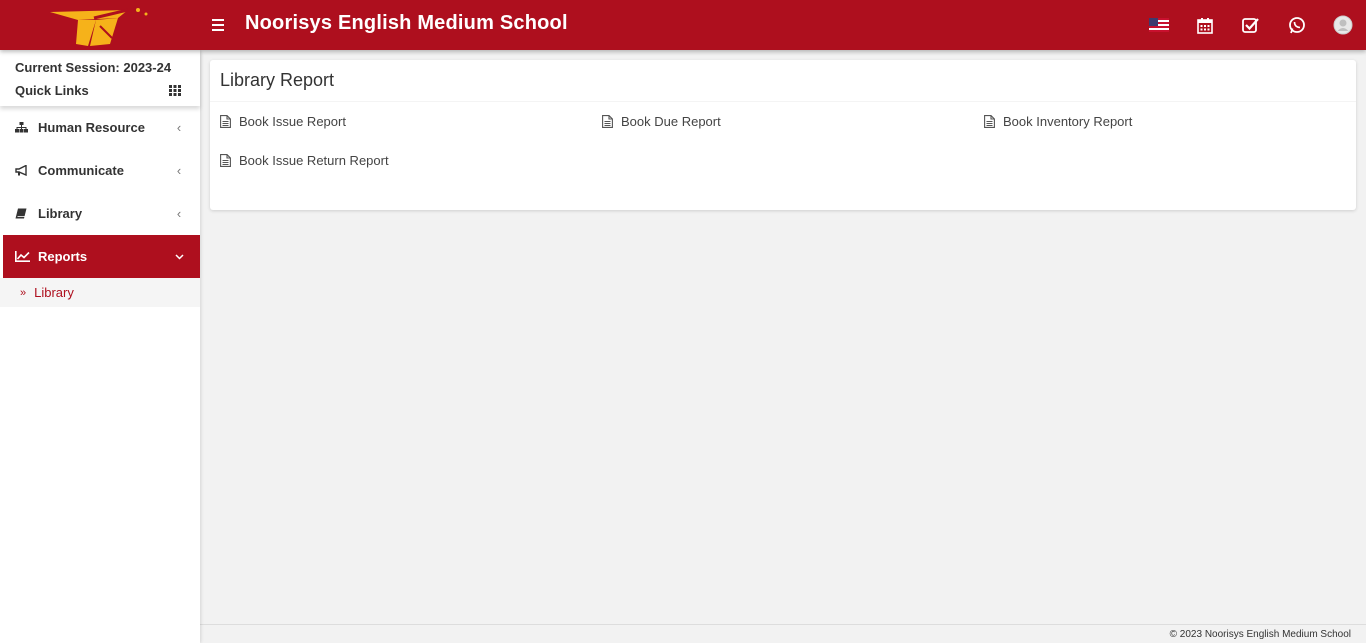 Image resolution: width=1366 pixels, height=643 pixels. What do you see at coordinates (292, 121) in the screenshot?
I see `report-link-label: Book Issue Report` at bounding box center [292, 121].